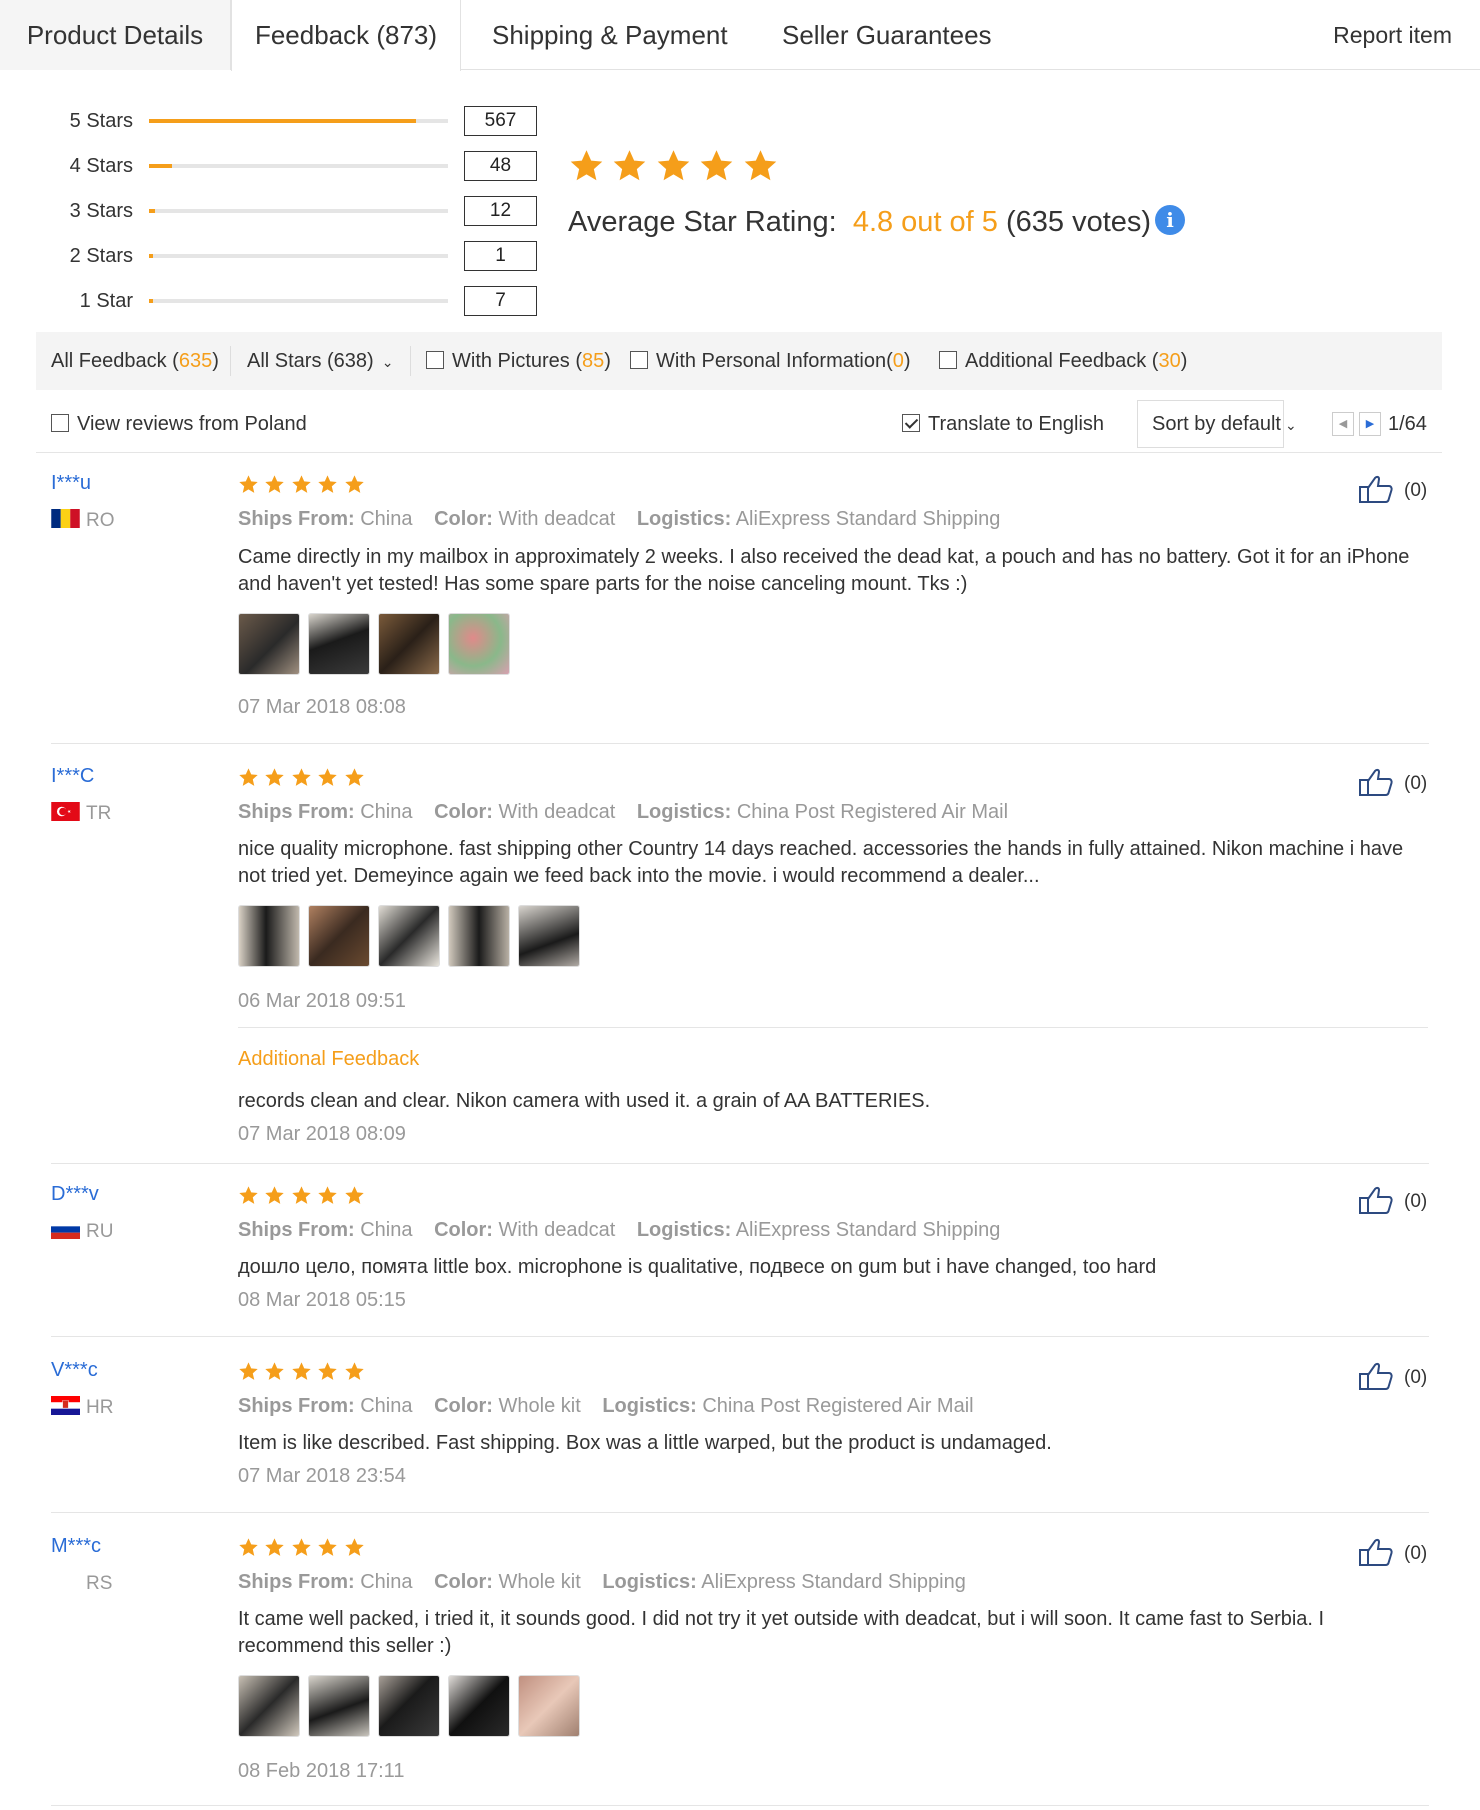 This screenshot has height=1810, width=1480. Describe the element at coordinates (898, 361) in the screenshot. I see `personal-info-count: 0` at that location.